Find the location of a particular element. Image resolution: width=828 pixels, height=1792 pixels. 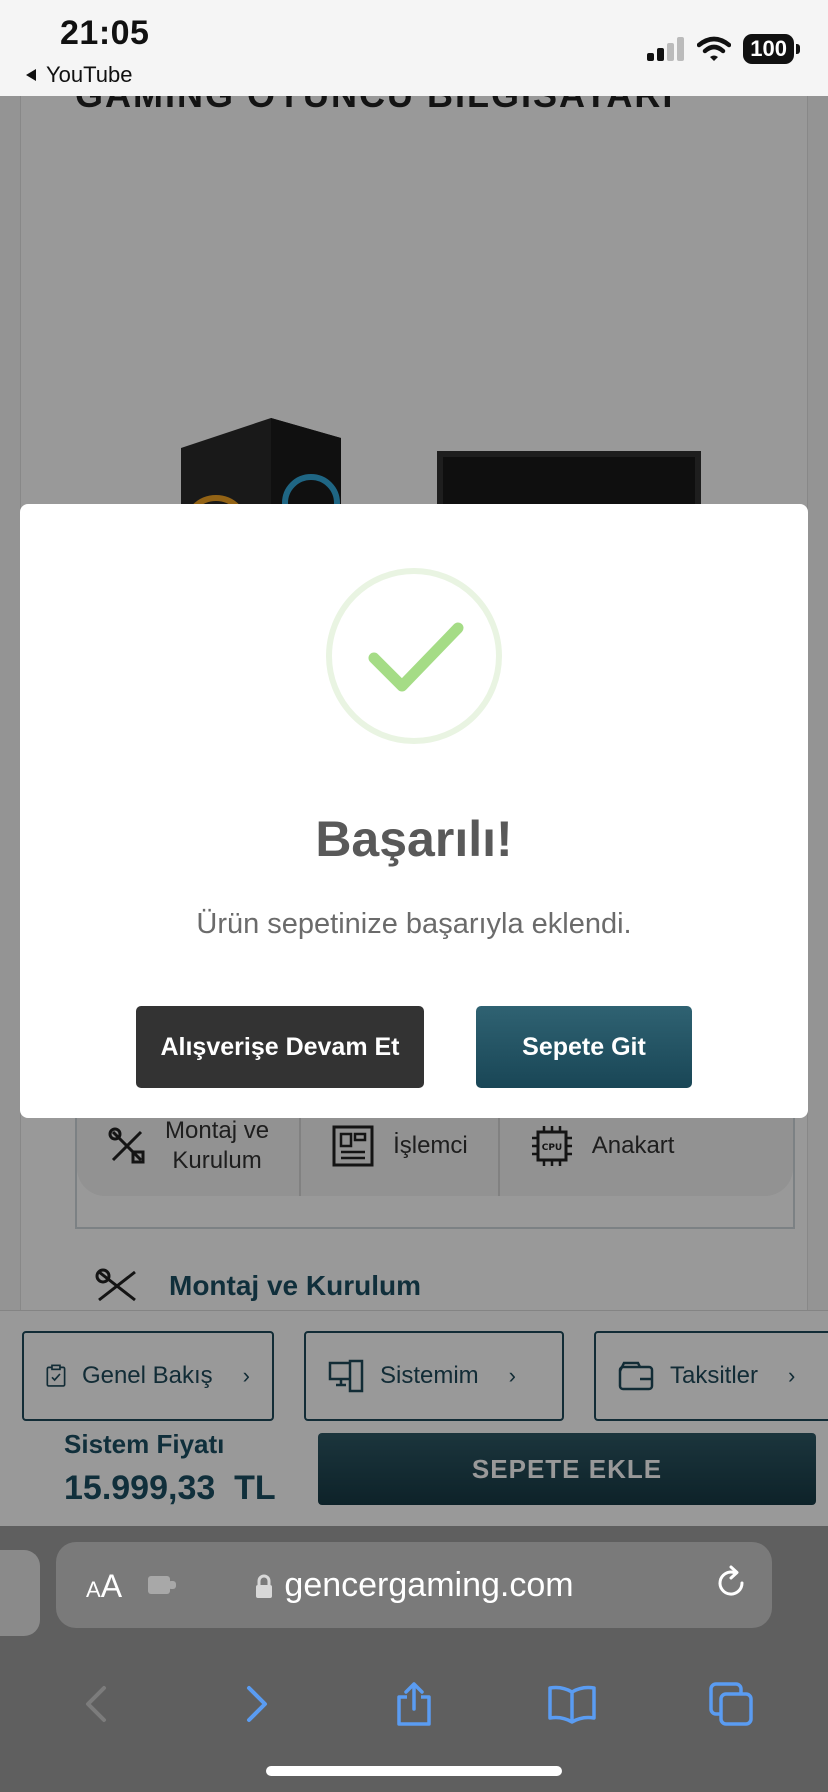

status-indicators: 100 is located at coordinates (723, 49).